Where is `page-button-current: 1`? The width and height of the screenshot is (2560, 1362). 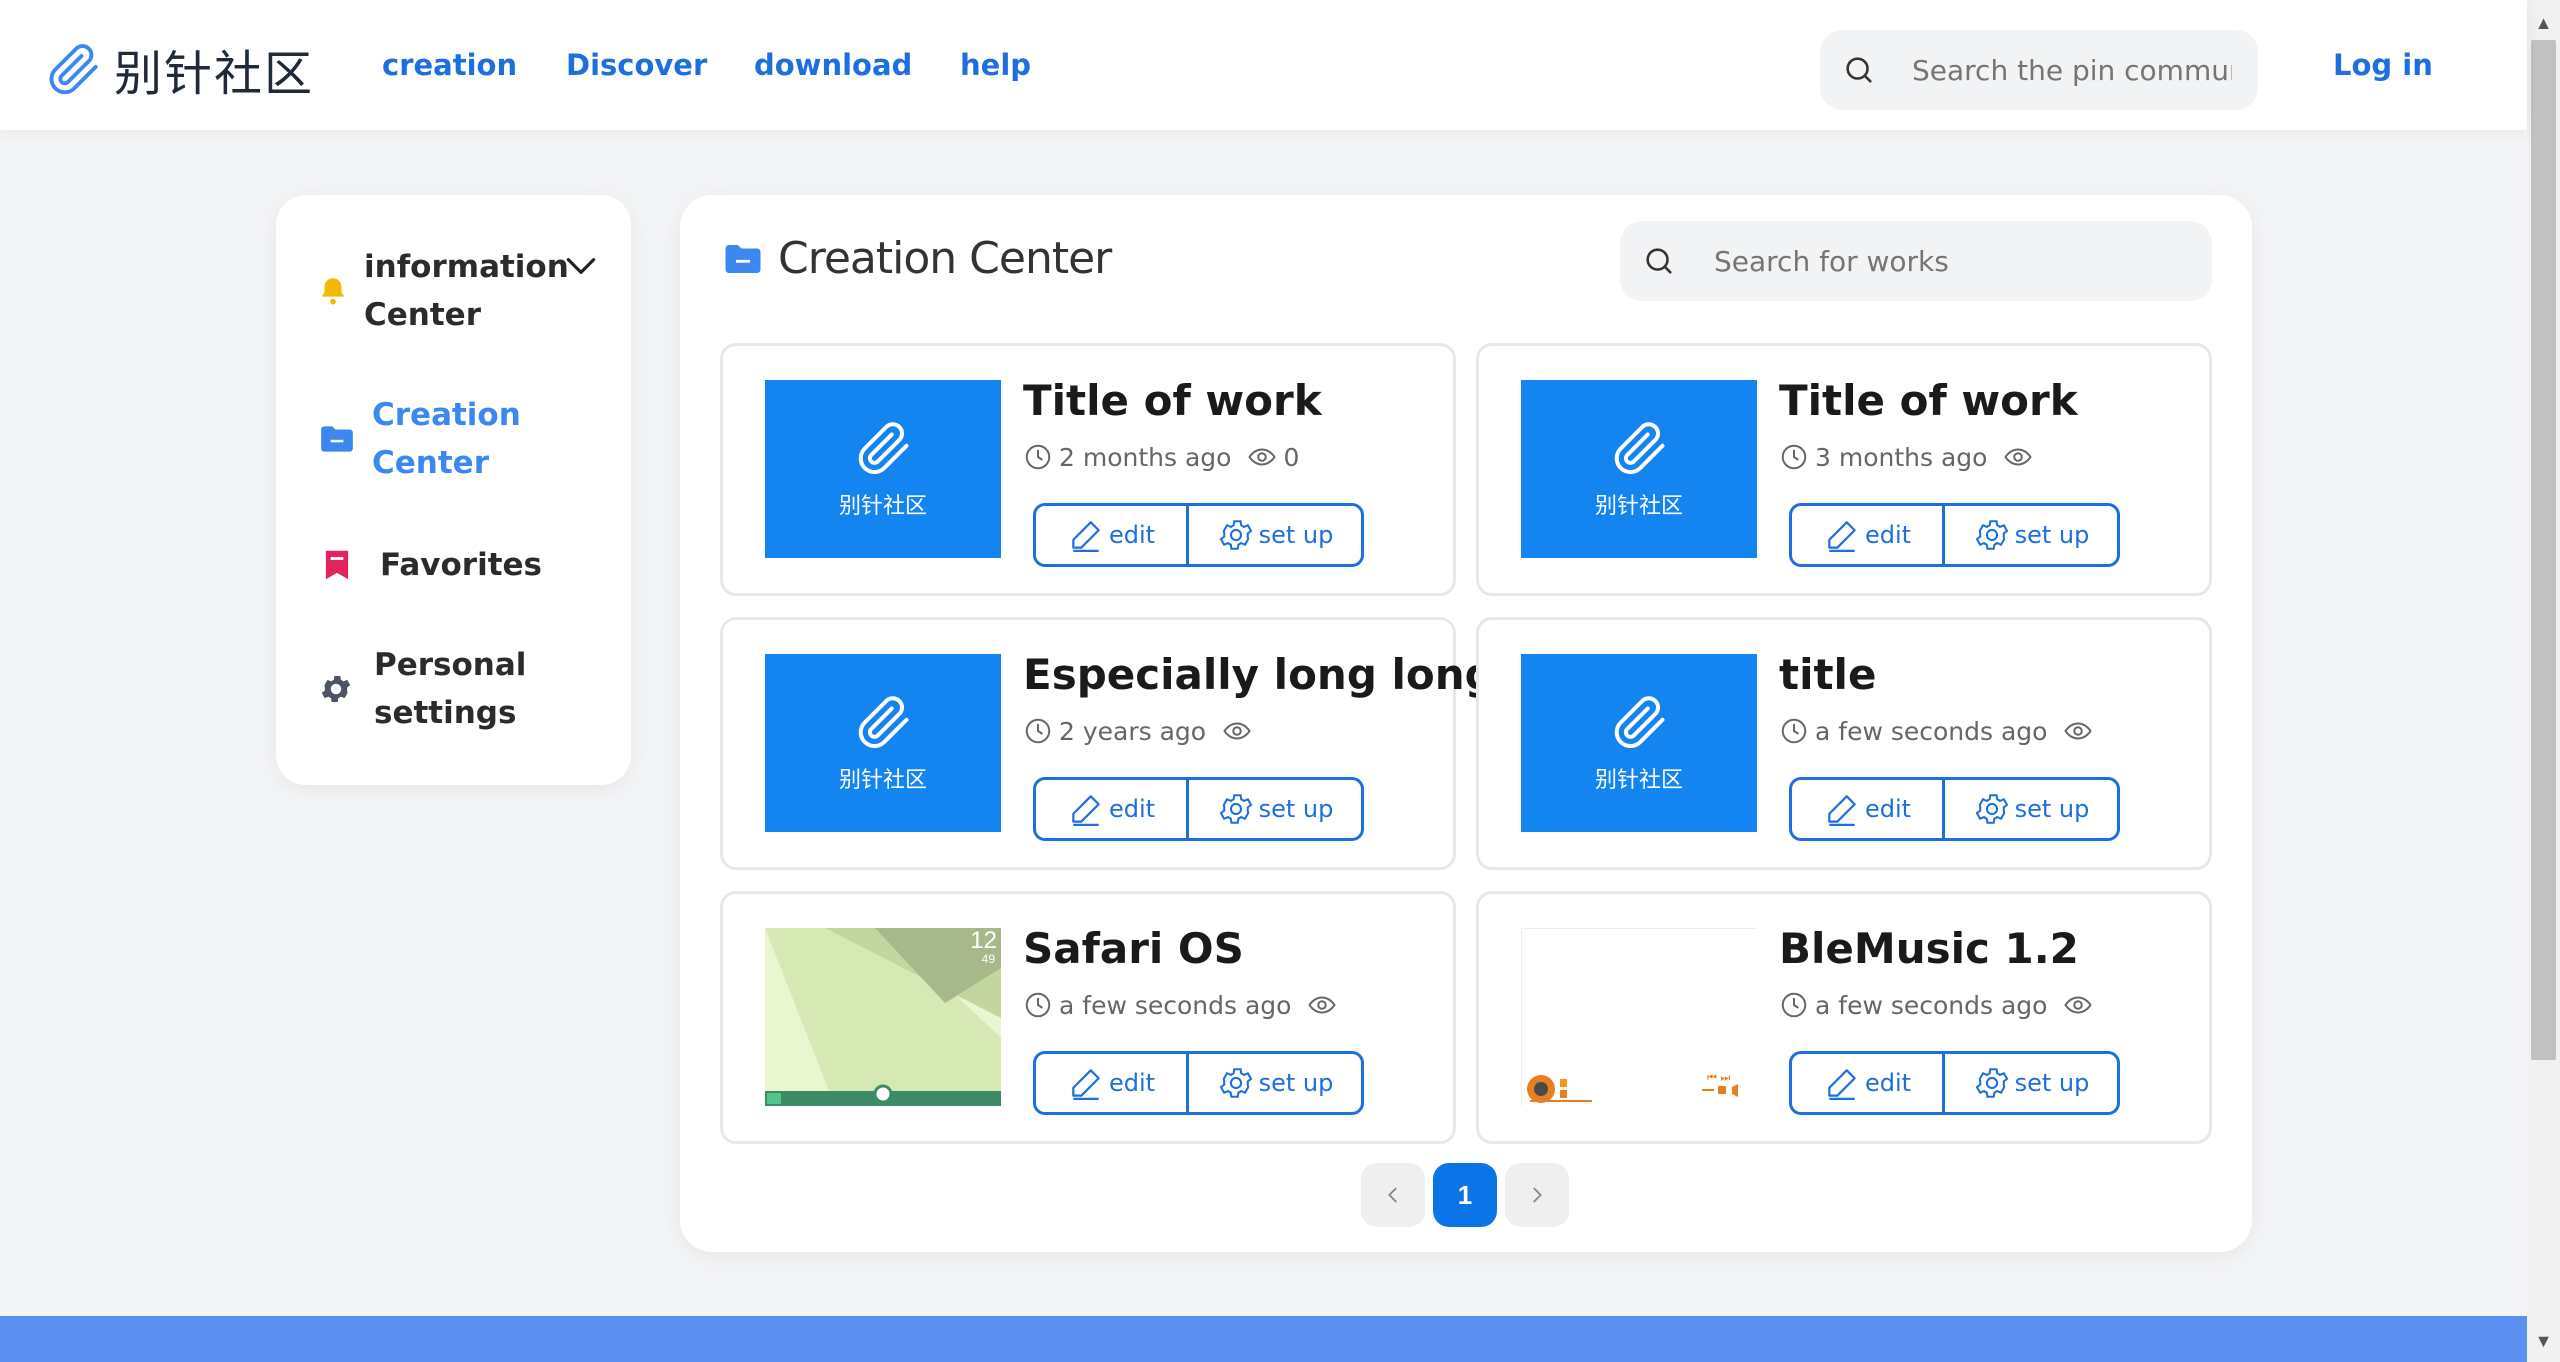 page-button-current: 1 is located at coordinates (1465, 1195).